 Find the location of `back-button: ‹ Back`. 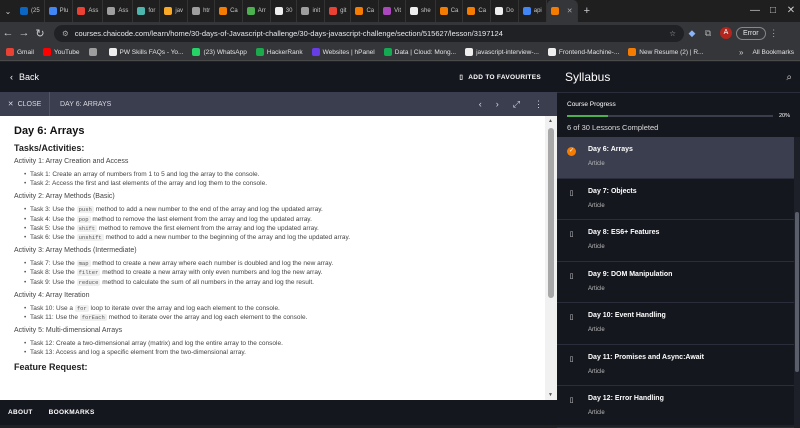

back-button: ‹ Back is located at coordinates (24, 77).